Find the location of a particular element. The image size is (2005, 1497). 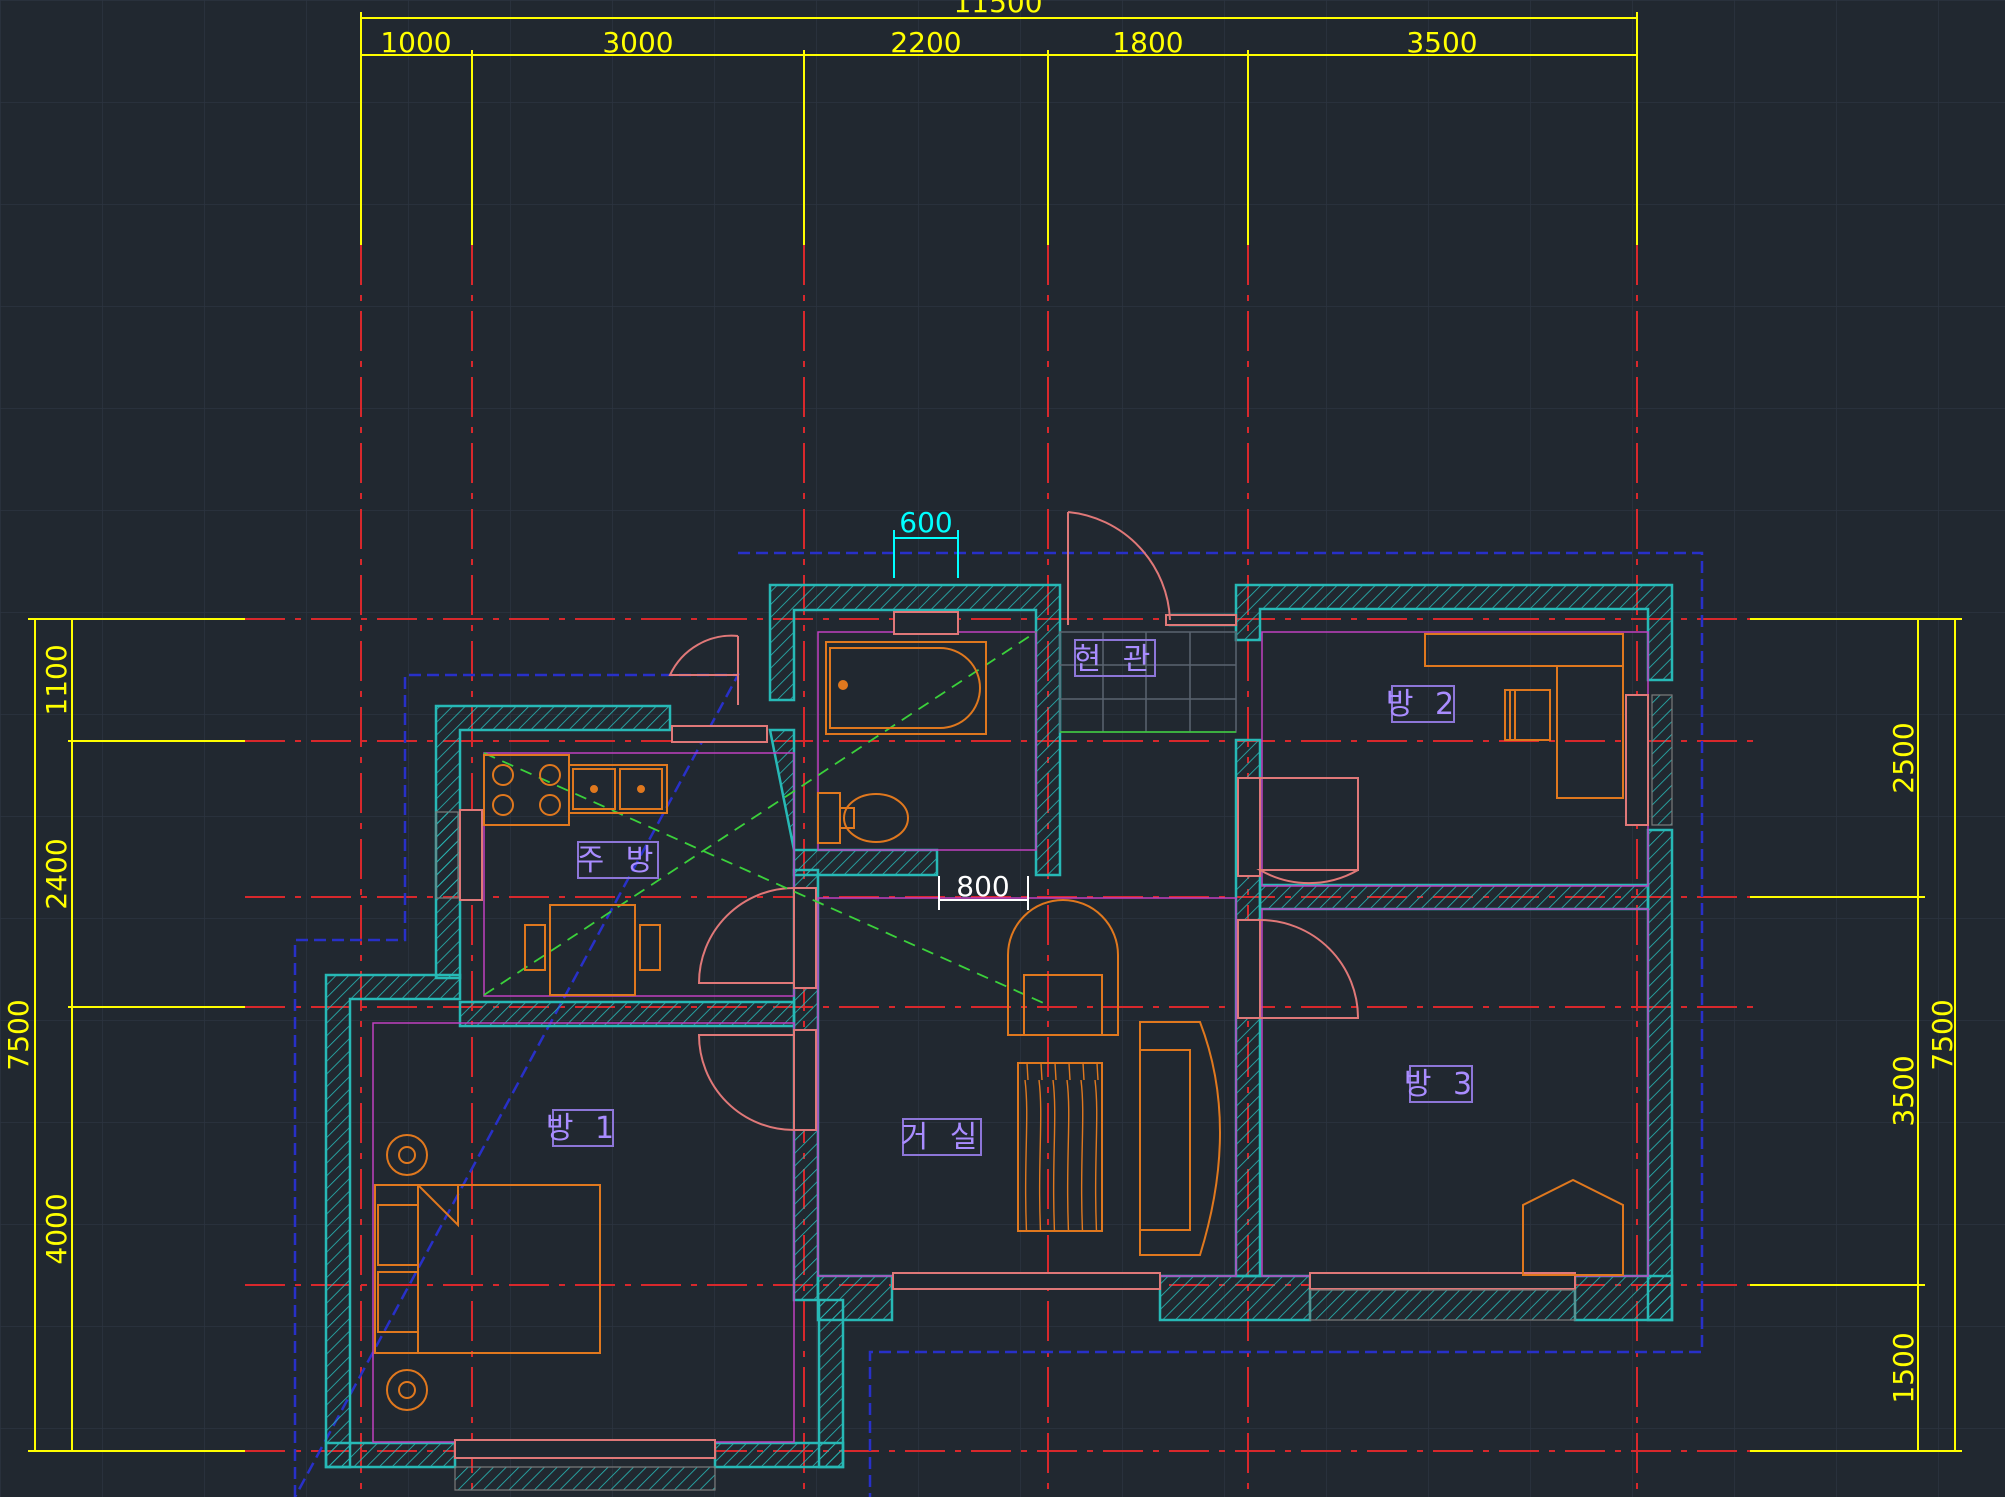

dim-left-2: 2400 is located at coordinates (56, 873).